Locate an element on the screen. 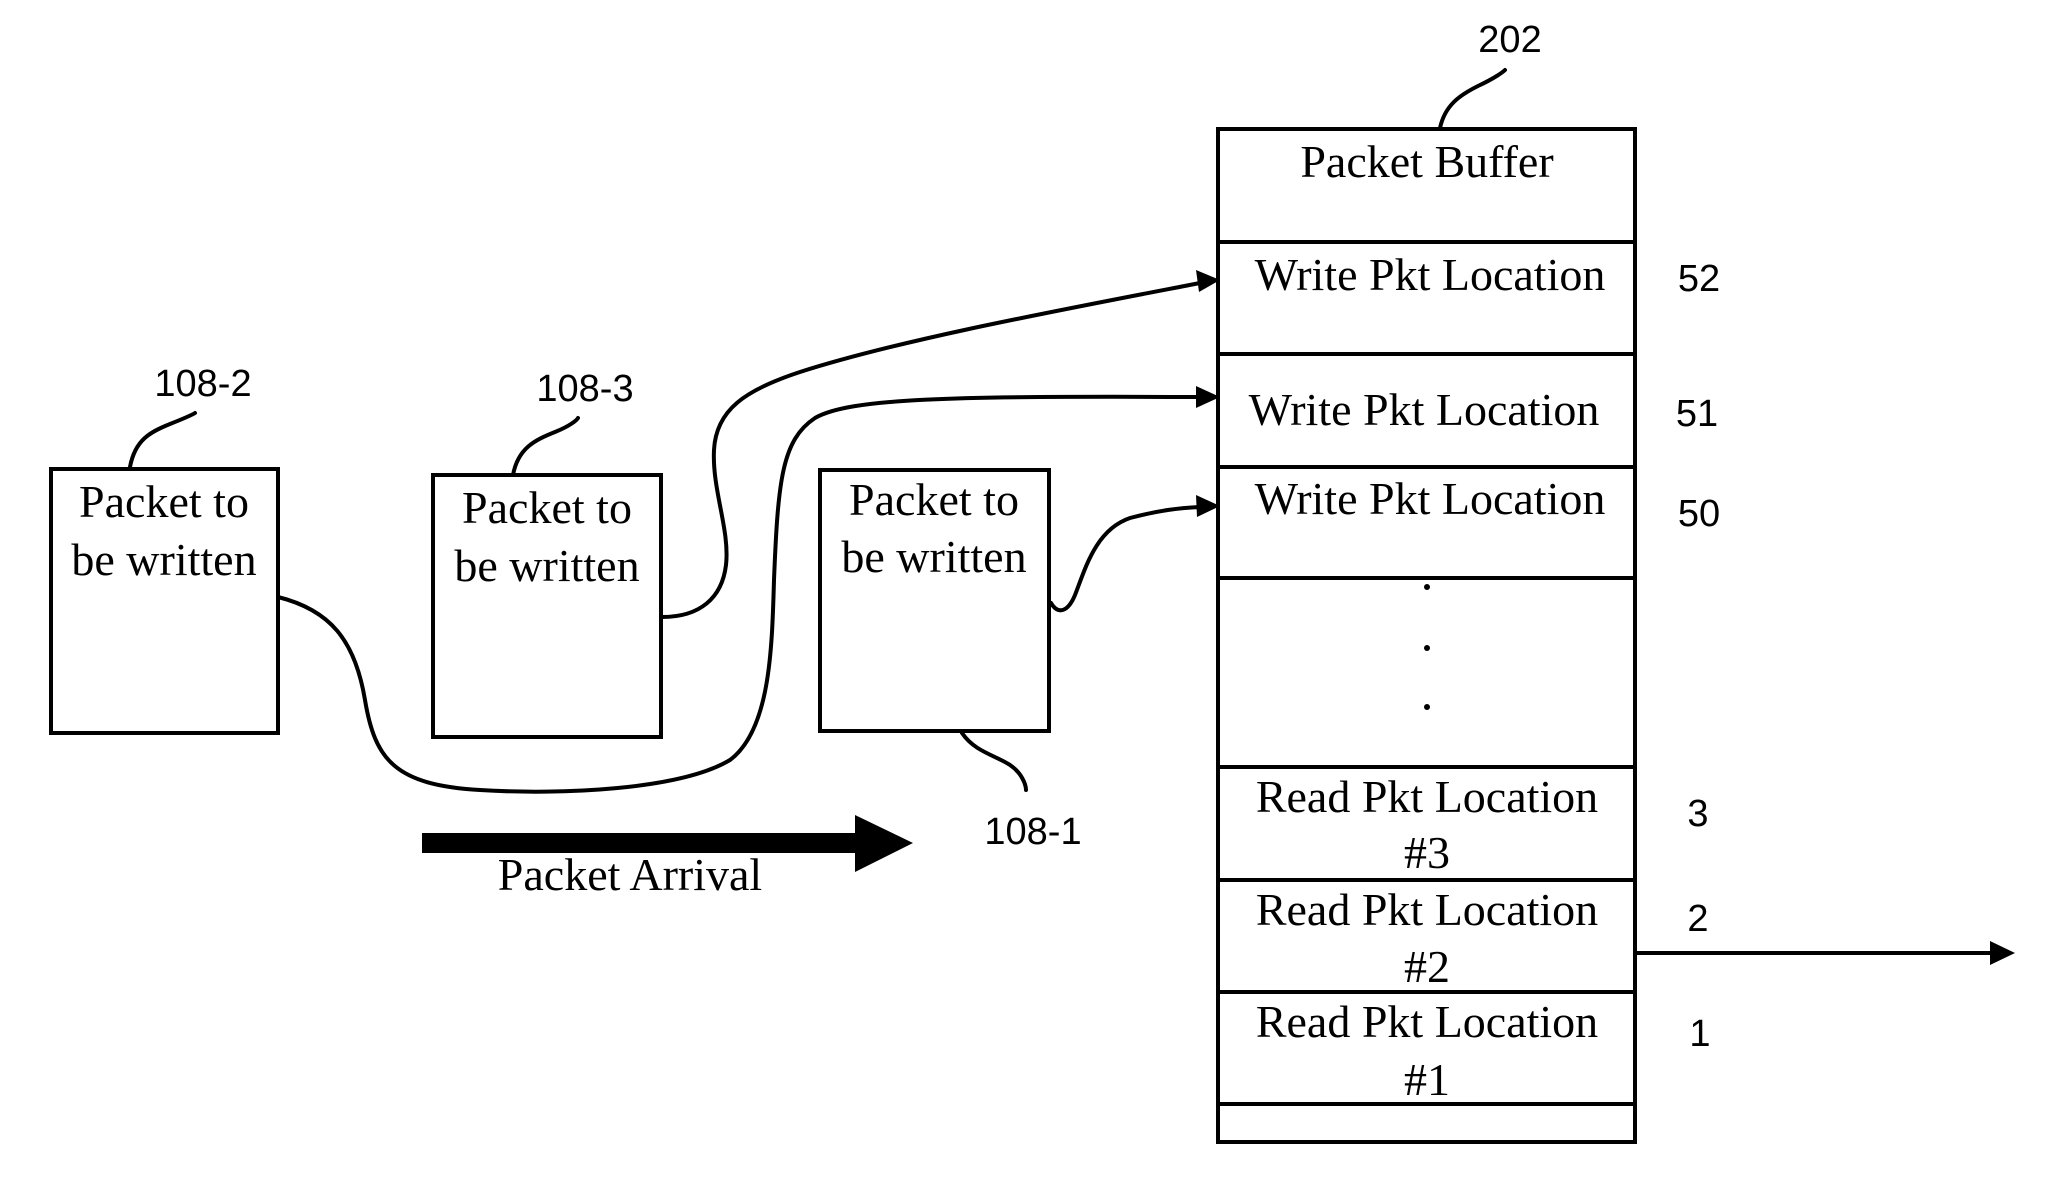 The height and width of the screenshot is (1199, 2070). row-label-number: #2 is located at coordinates (1427, 966).